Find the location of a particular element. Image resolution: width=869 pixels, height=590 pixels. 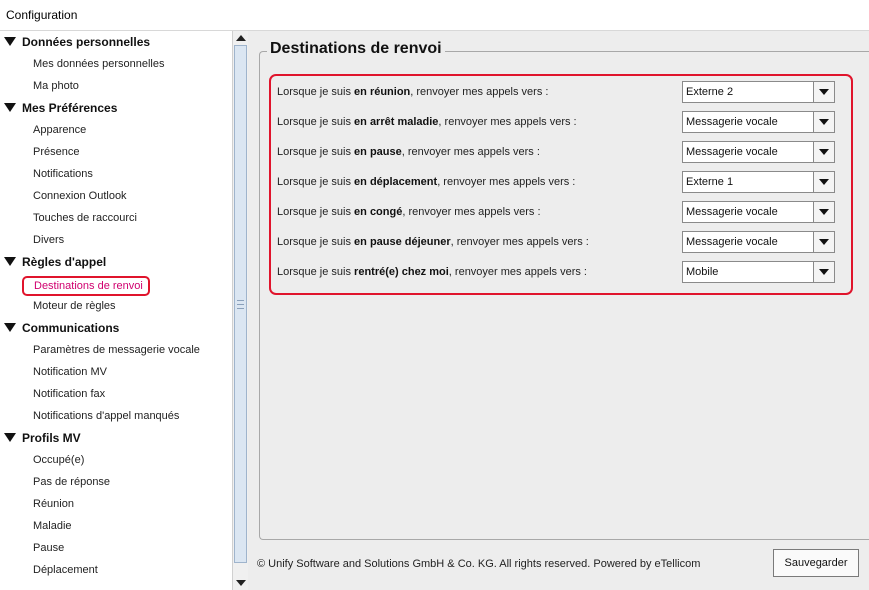

availability-state: en réunion is located at coordinates (382, 92).